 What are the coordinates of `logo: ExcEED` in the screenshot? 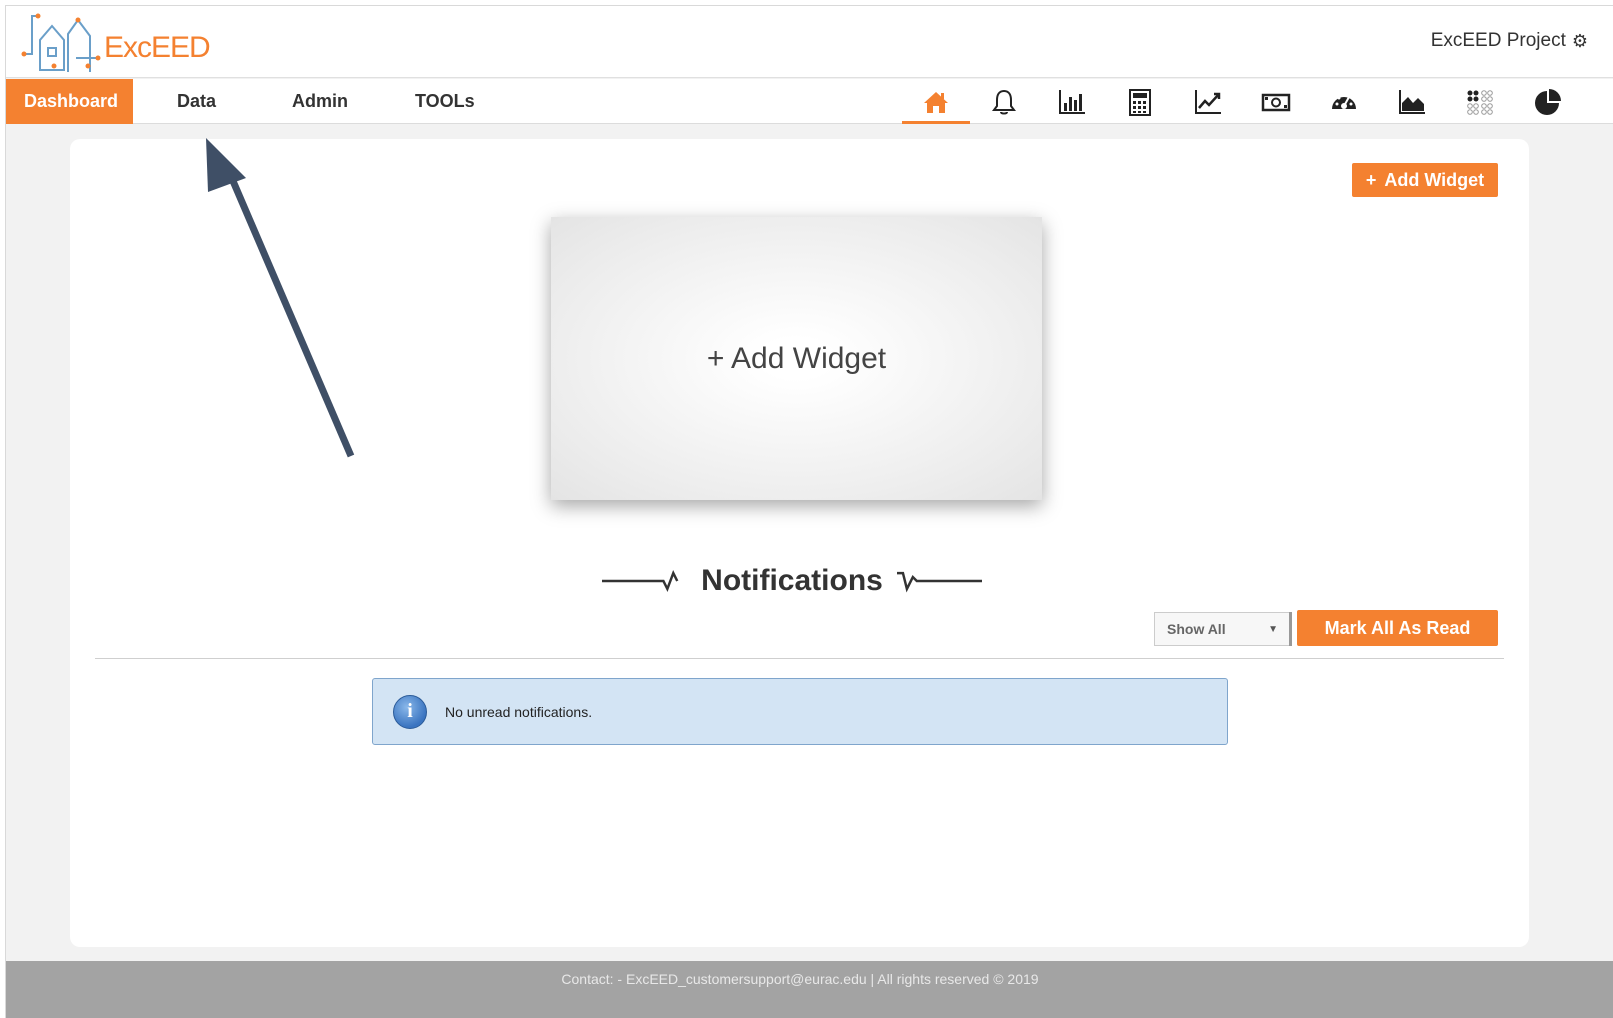 It's located at (118, 43).